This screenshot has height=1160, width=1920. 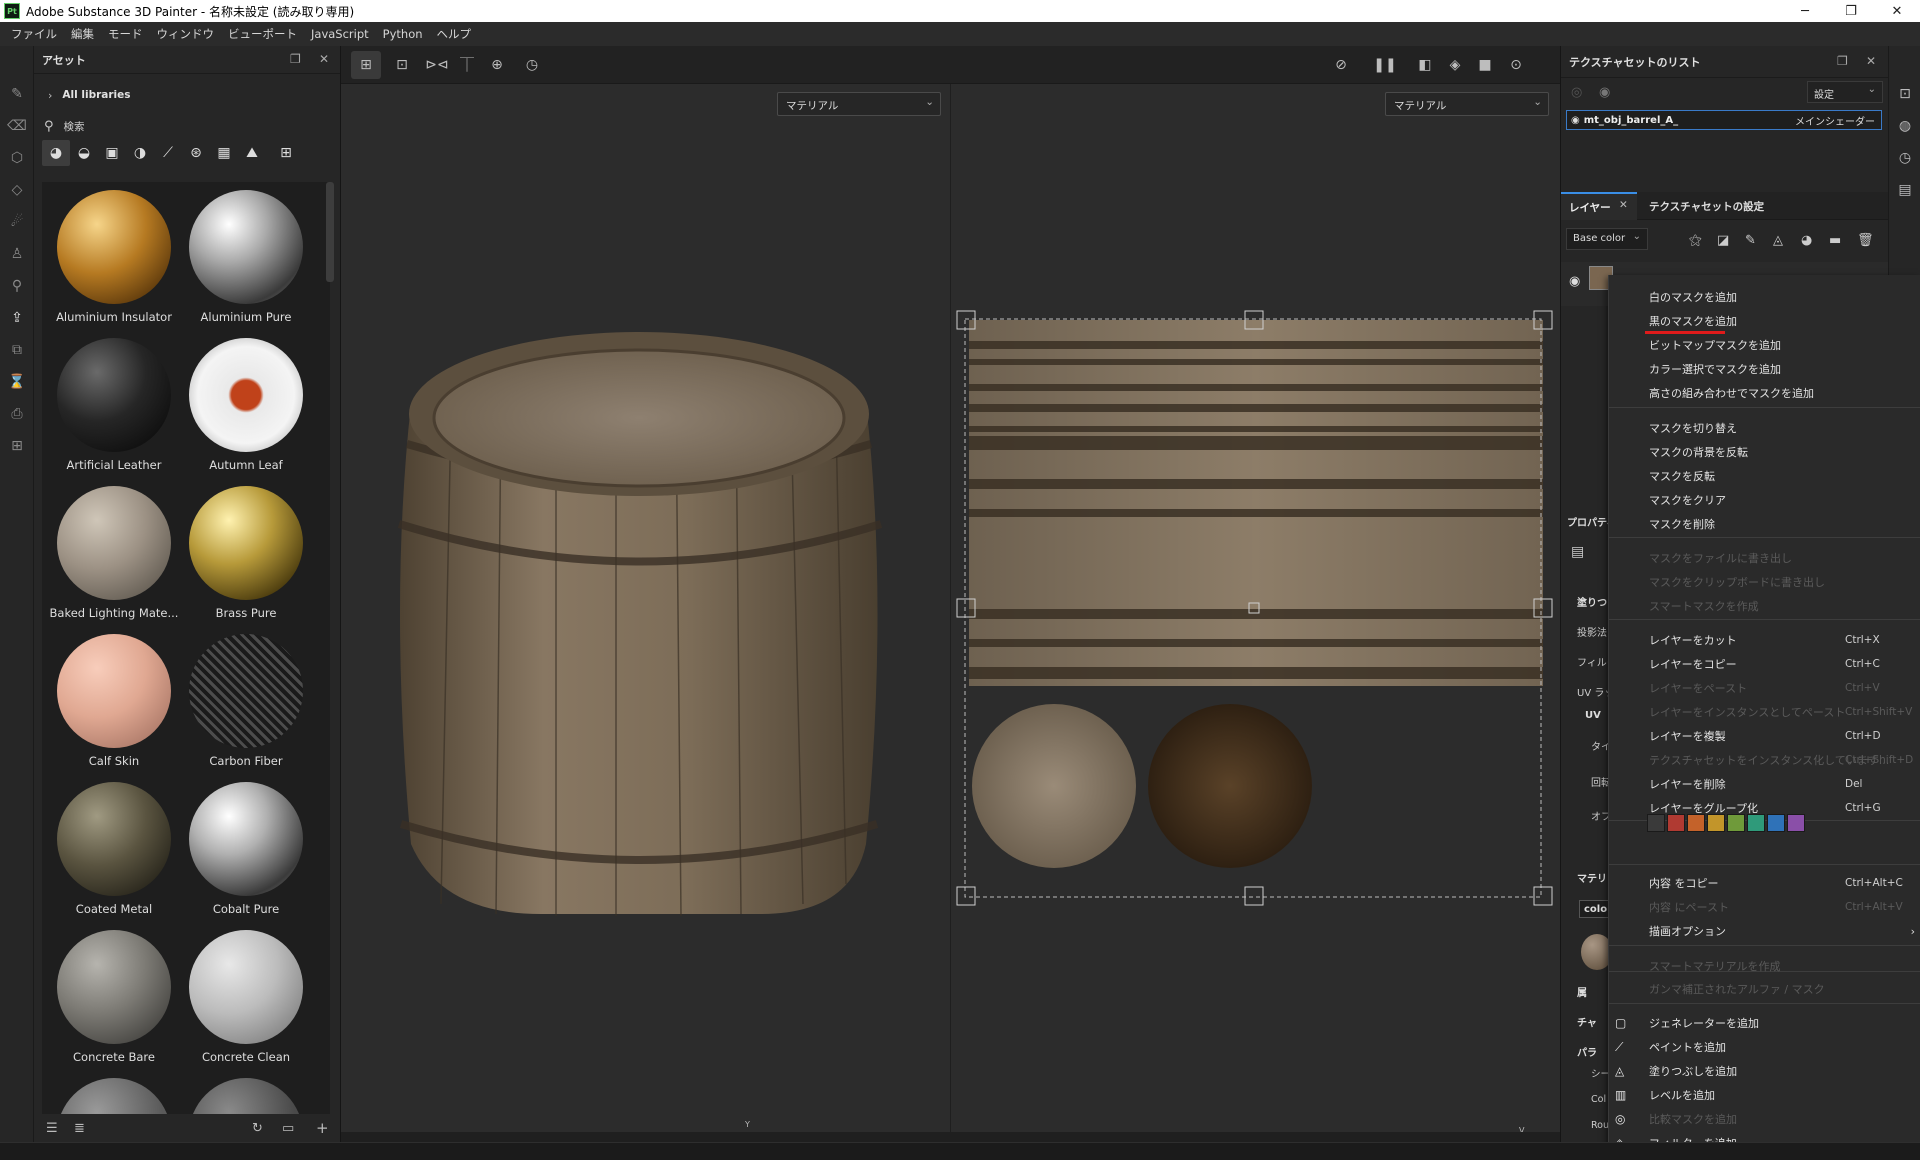 I want to click on sort-icon: ≣, so click(x=79, y=1128).